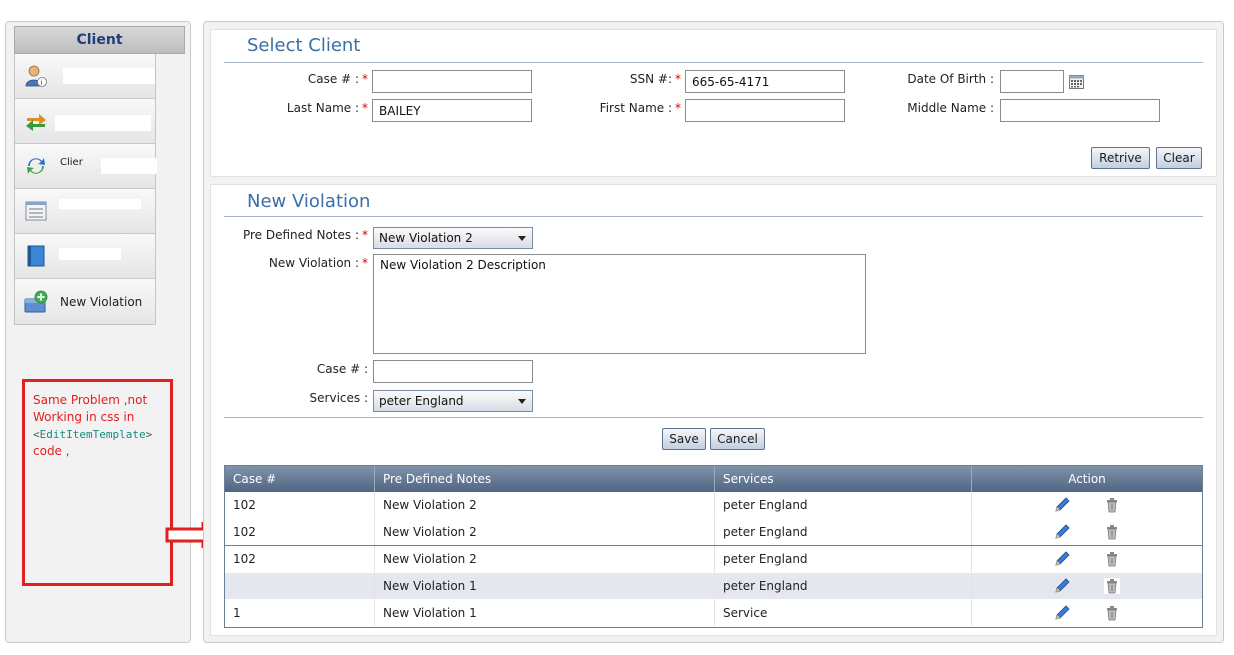 This screenshot has height=655, width=1234. What do you see at coordinates (620, 79) in the screenshot?
I see `ssn-label: SSN #: *` at bounding box center [620, 79].